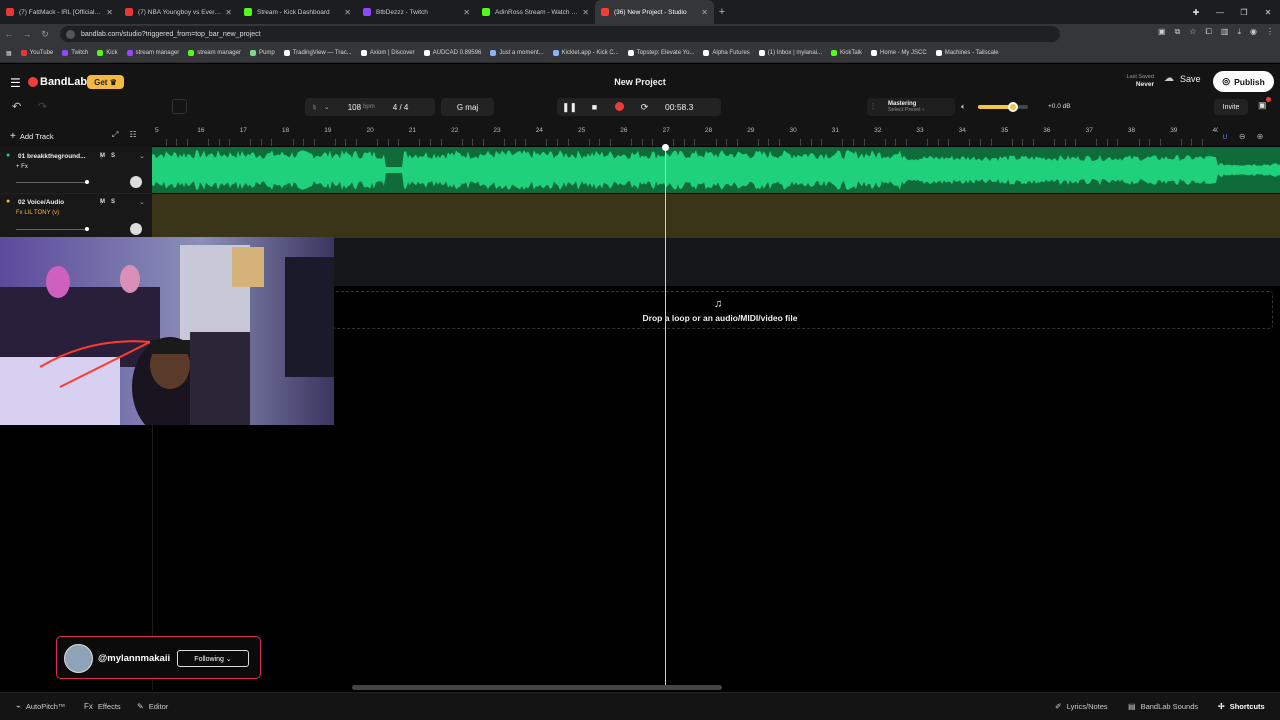  What do you see at coordinates (1253, 32) in the screenshot?
I see `profile-icon: ◉` at bounding box center [1253, 32].